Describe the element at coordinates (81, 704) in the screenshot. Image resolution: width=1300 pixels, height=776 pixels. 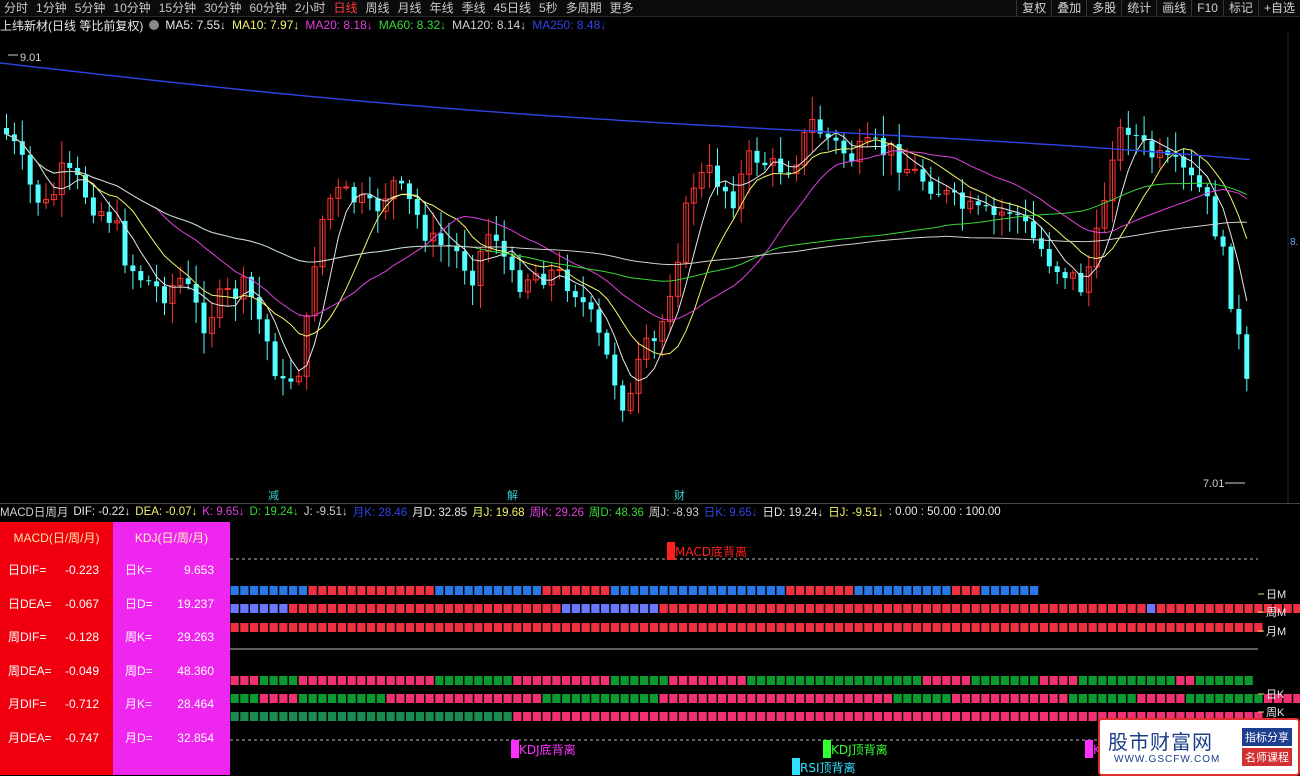
I see `indicator-value: -0.712` at that location.